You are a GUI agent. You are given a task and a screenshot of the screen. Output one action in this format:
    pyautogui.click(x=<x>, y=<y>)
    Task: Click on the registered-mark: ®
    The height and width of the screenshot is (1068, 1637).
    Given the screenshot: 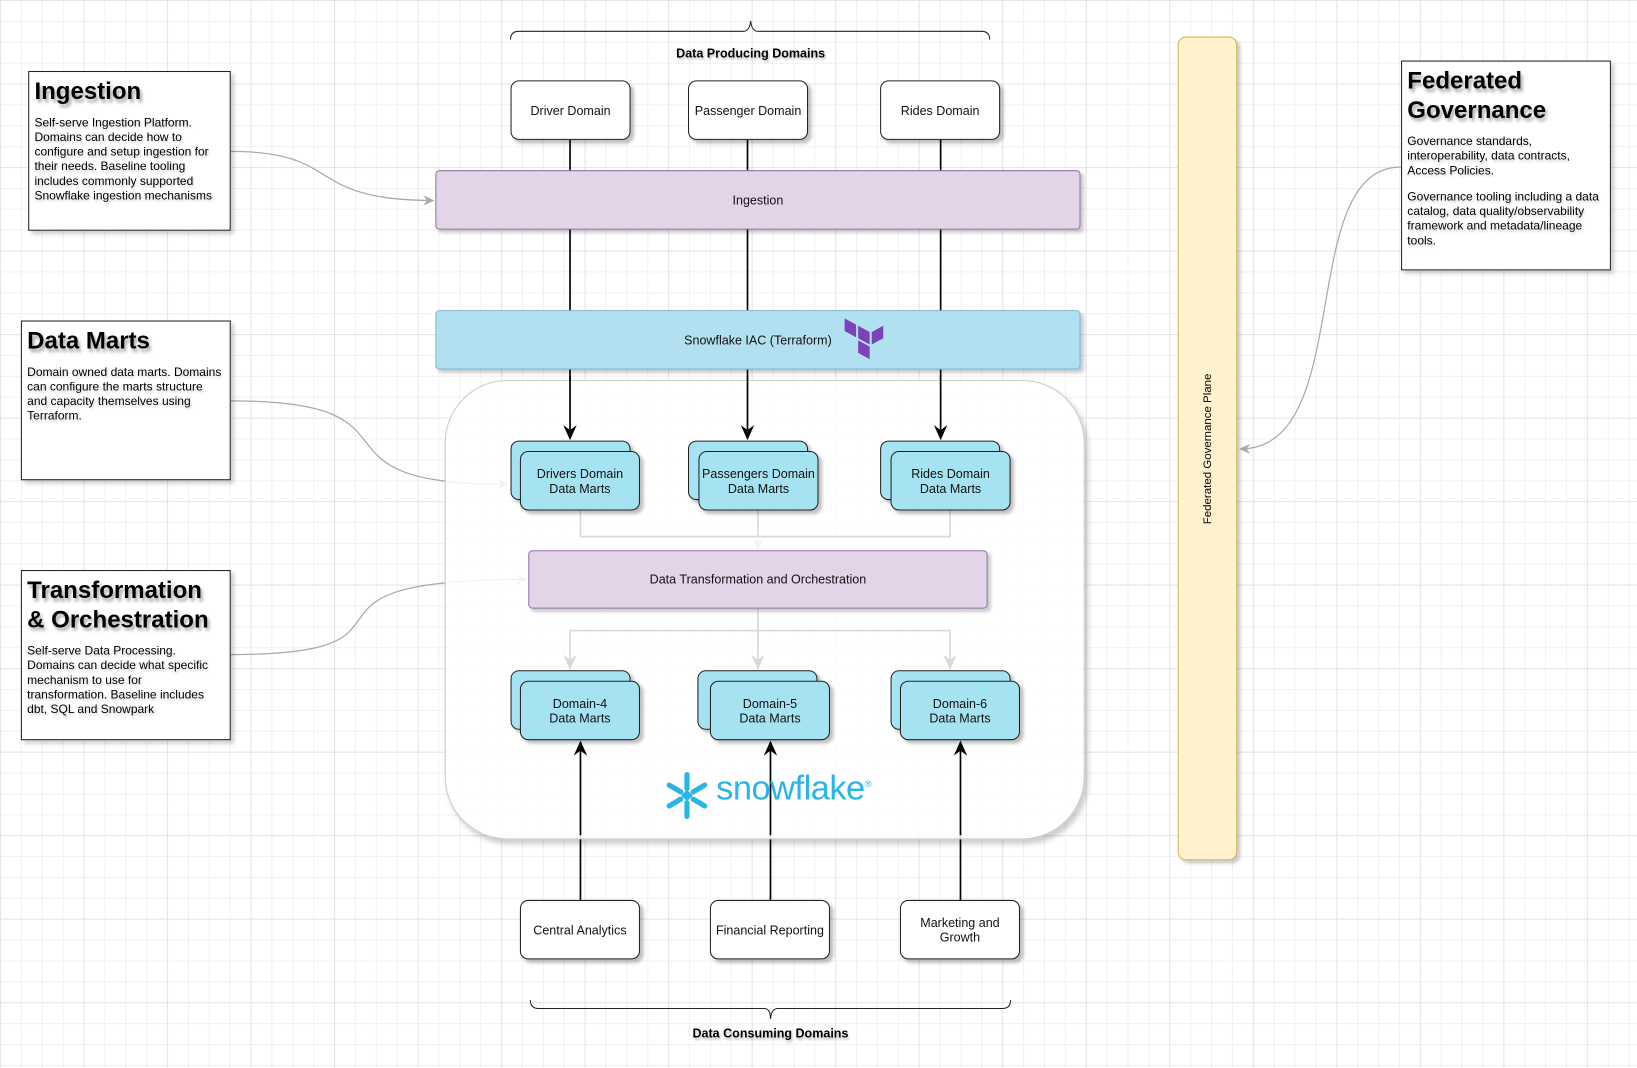 What is the action you would take?
    pyautogui.click(x=868, y=784)
    